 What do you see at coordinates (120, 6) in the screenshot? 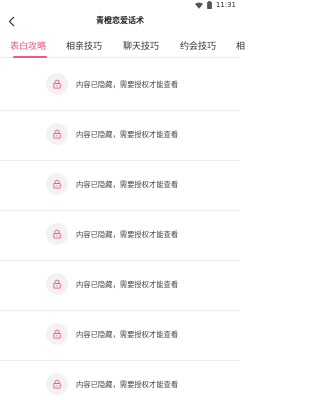
I see `status-bar: 11:31` at bounding box center [120, 6].